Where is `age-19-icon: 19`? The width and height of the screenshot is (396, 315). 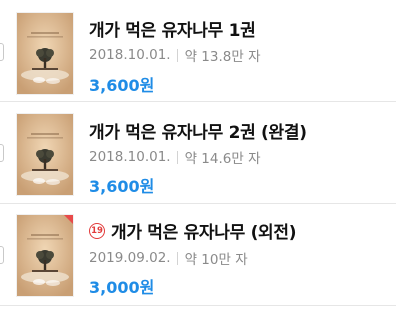 age-19-icon: 19 is located at coordinates (97, 230).